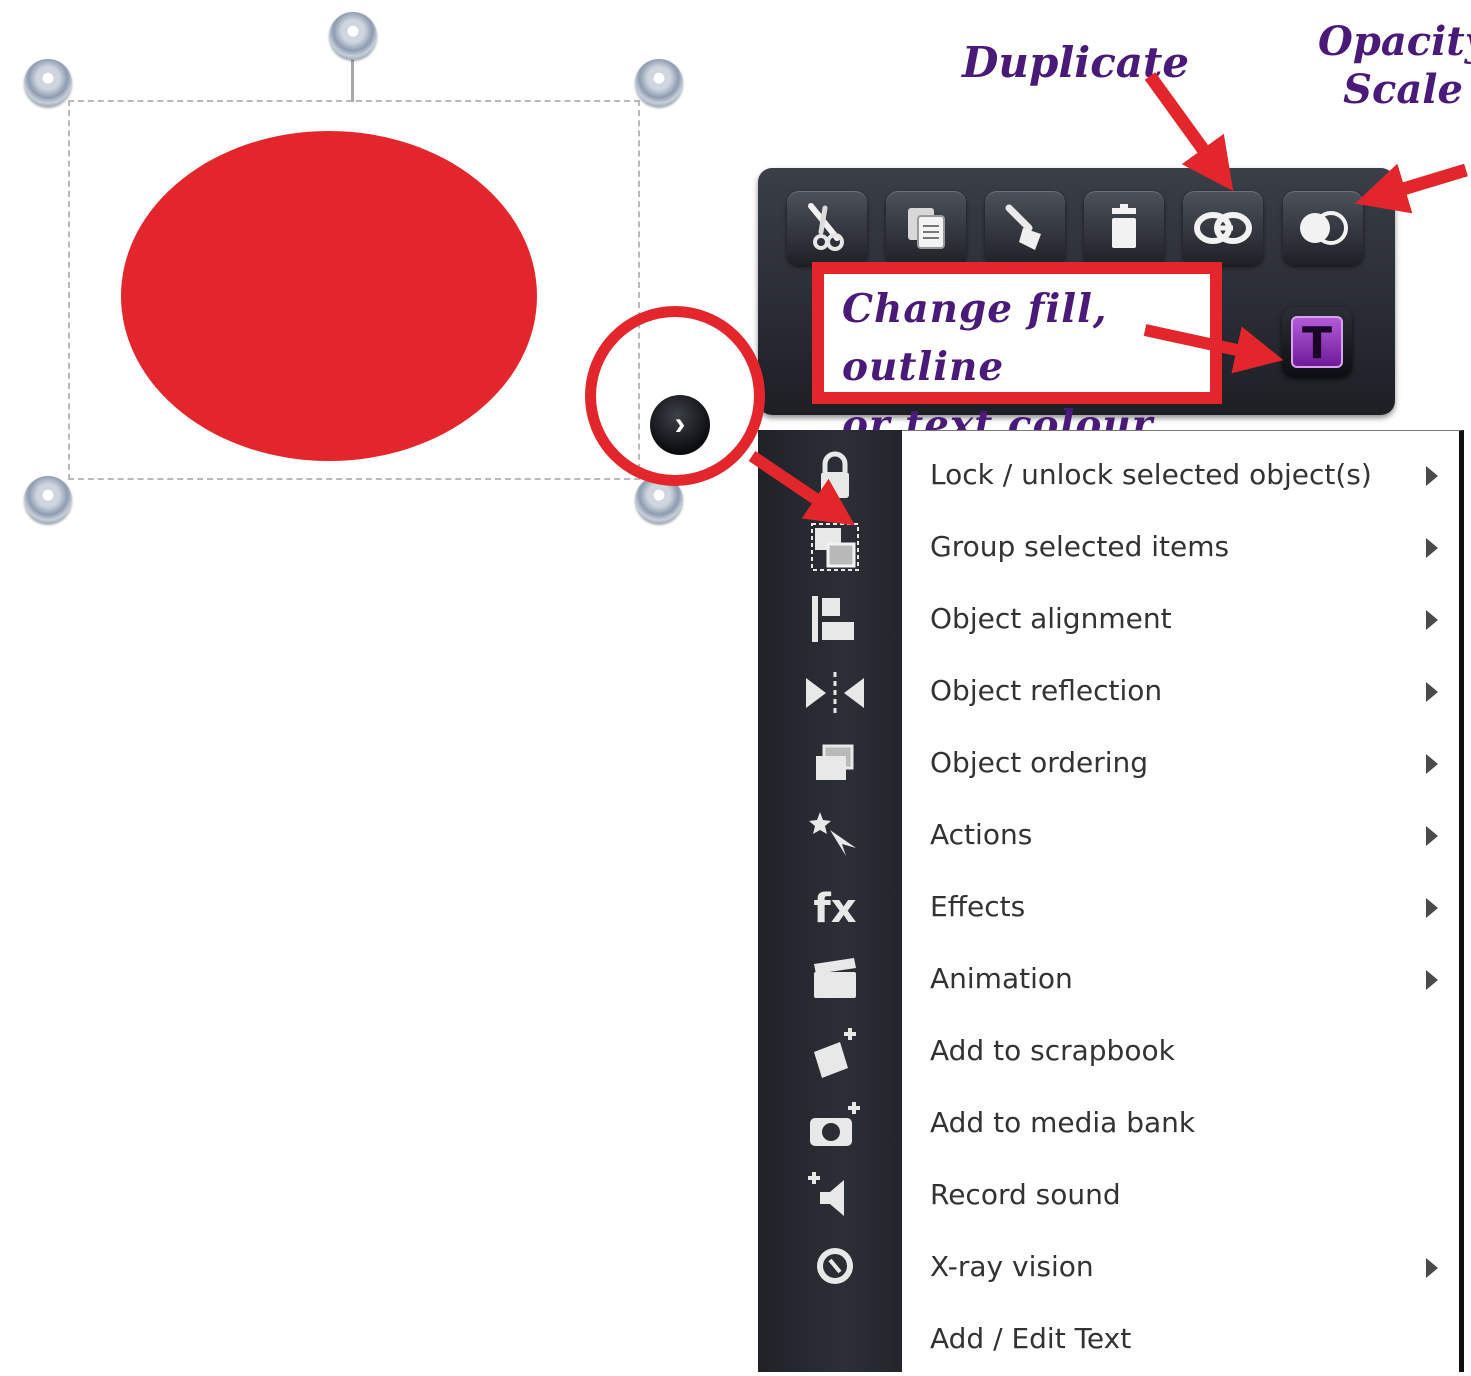 The height and width of the screenshot is (1376, 1471). What do you see at coordinates (1001, 978) in the screenshot?
I see `menu-item-label: Animation` at bounding box center [1001, 978].